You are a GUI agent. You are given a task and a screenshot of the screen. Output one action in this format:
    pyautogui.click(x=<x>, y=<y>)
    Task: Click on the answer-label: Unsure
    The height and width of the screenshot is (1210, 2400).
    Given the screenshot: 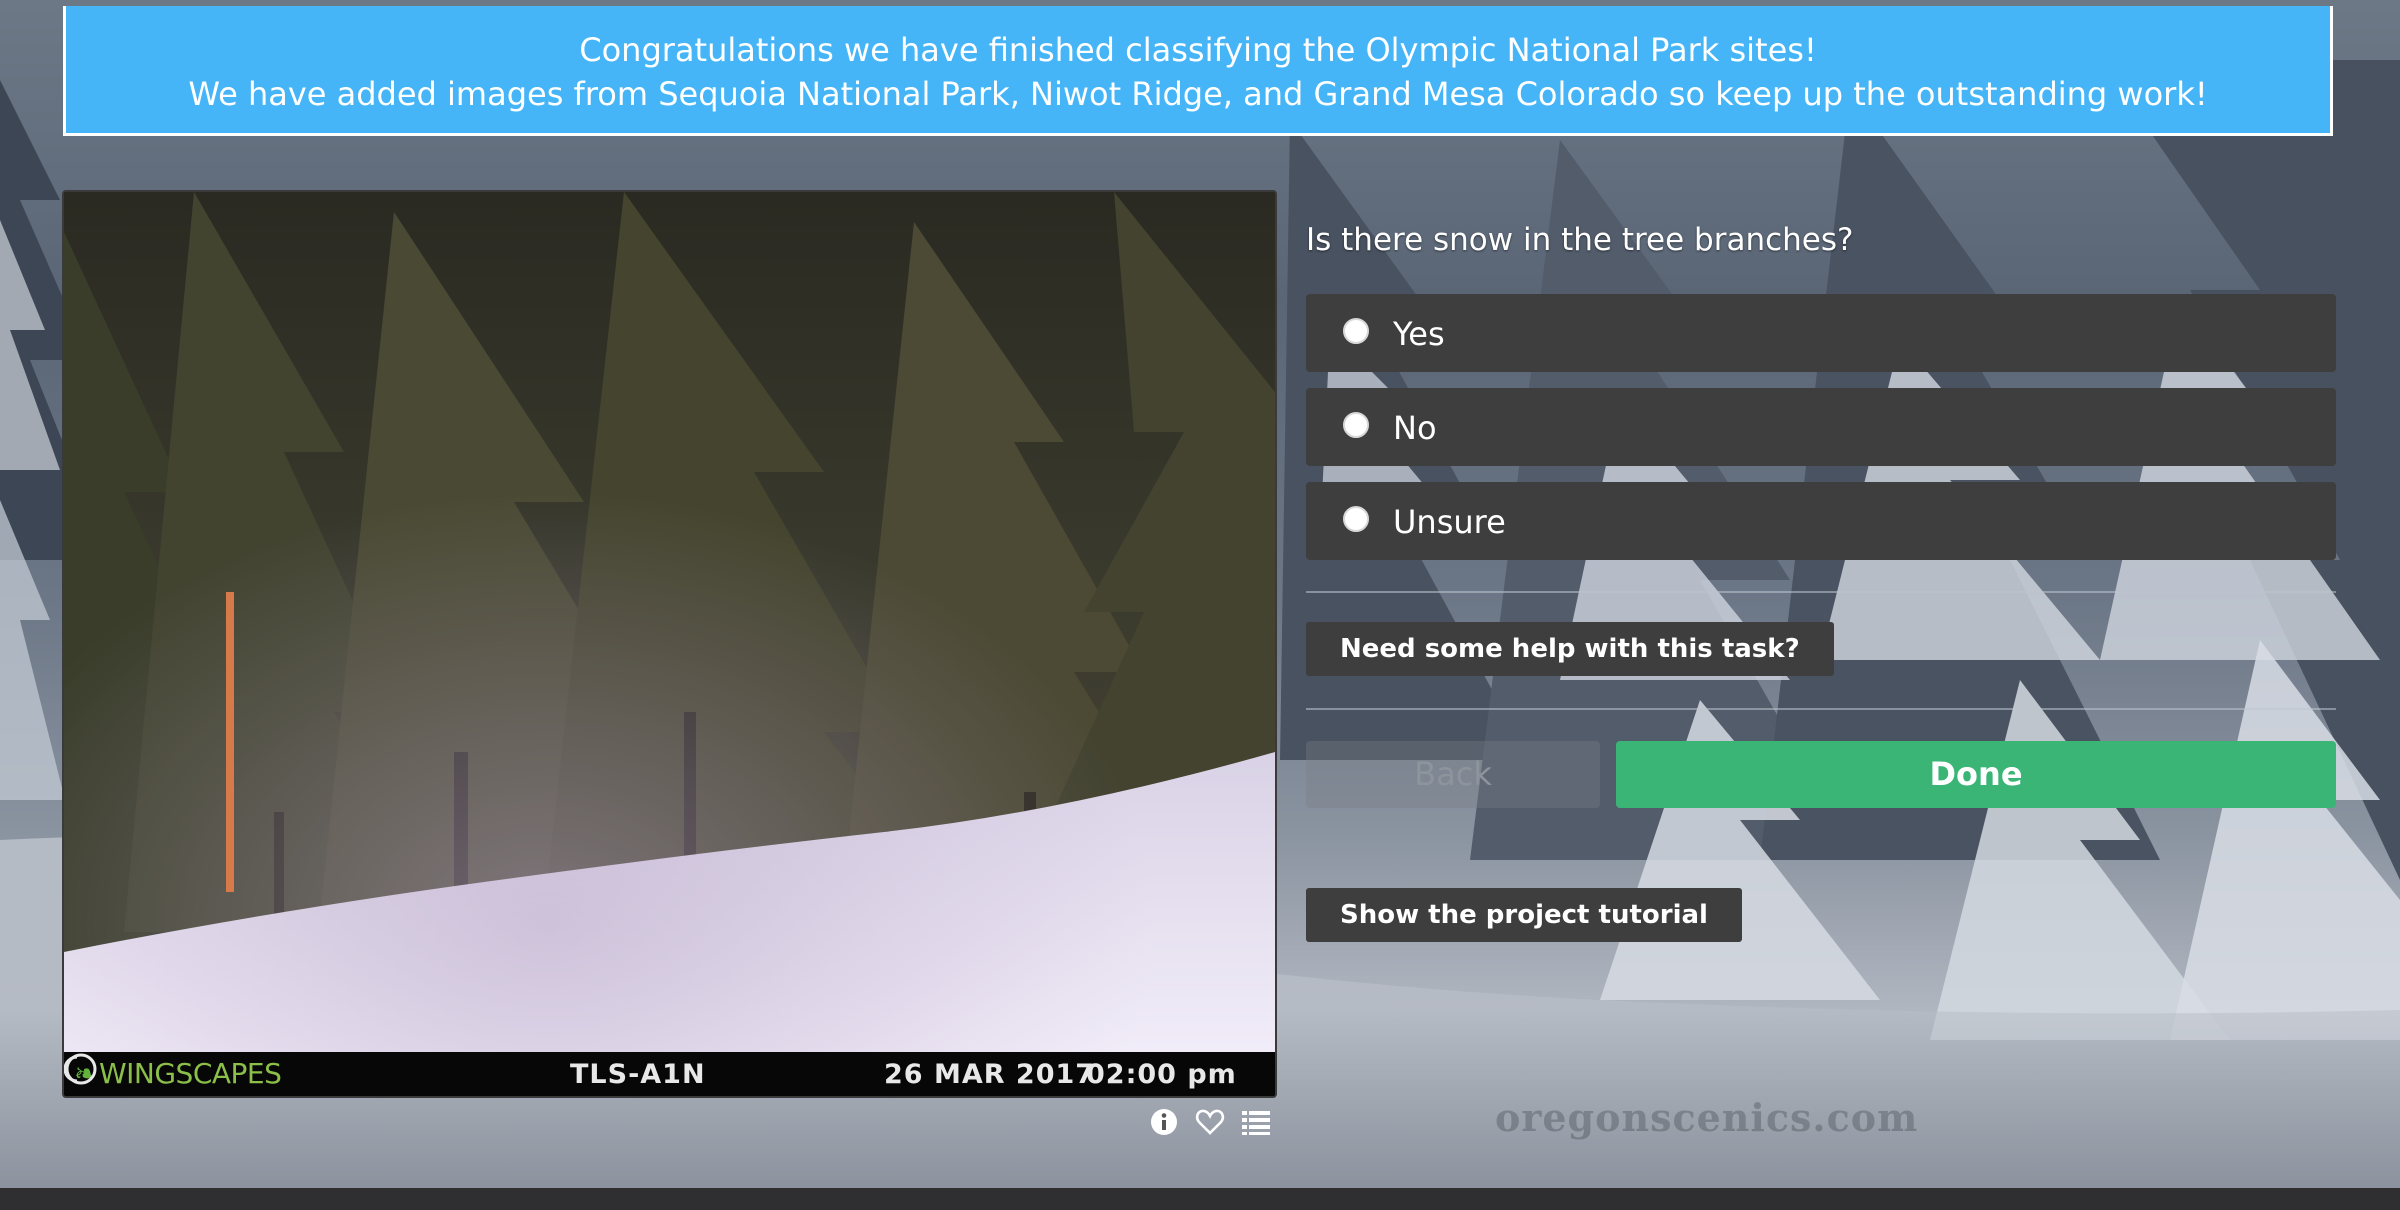 What is the action you would take?
    pyautogui.click(x=1449, y=522)
    